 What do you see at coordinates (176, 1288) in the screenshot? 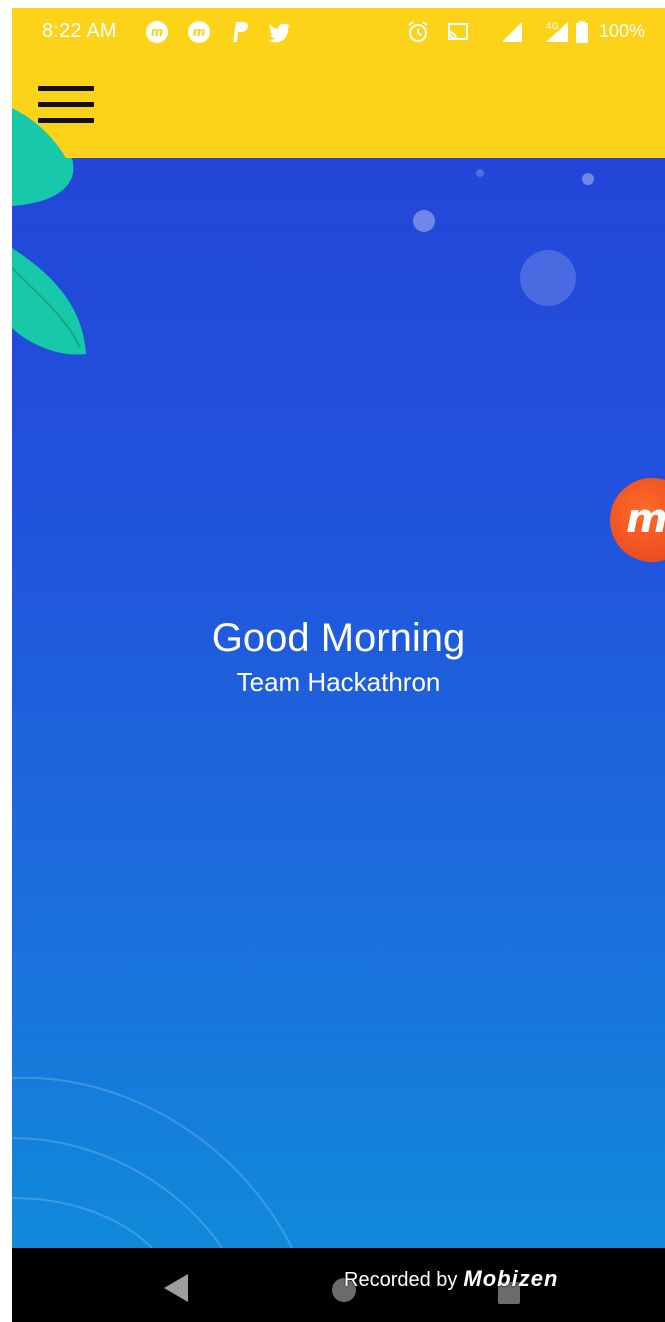
I see `back-icon` at bounding box center [176, 1288].